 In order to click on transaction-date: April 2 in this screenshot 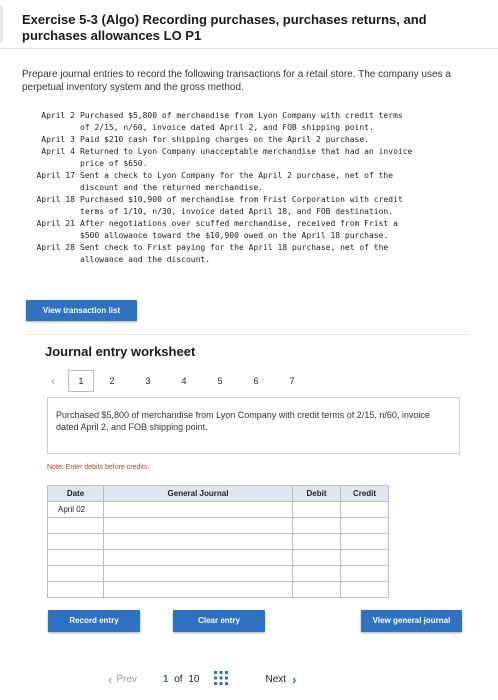, I will do `click(58, 115)`.